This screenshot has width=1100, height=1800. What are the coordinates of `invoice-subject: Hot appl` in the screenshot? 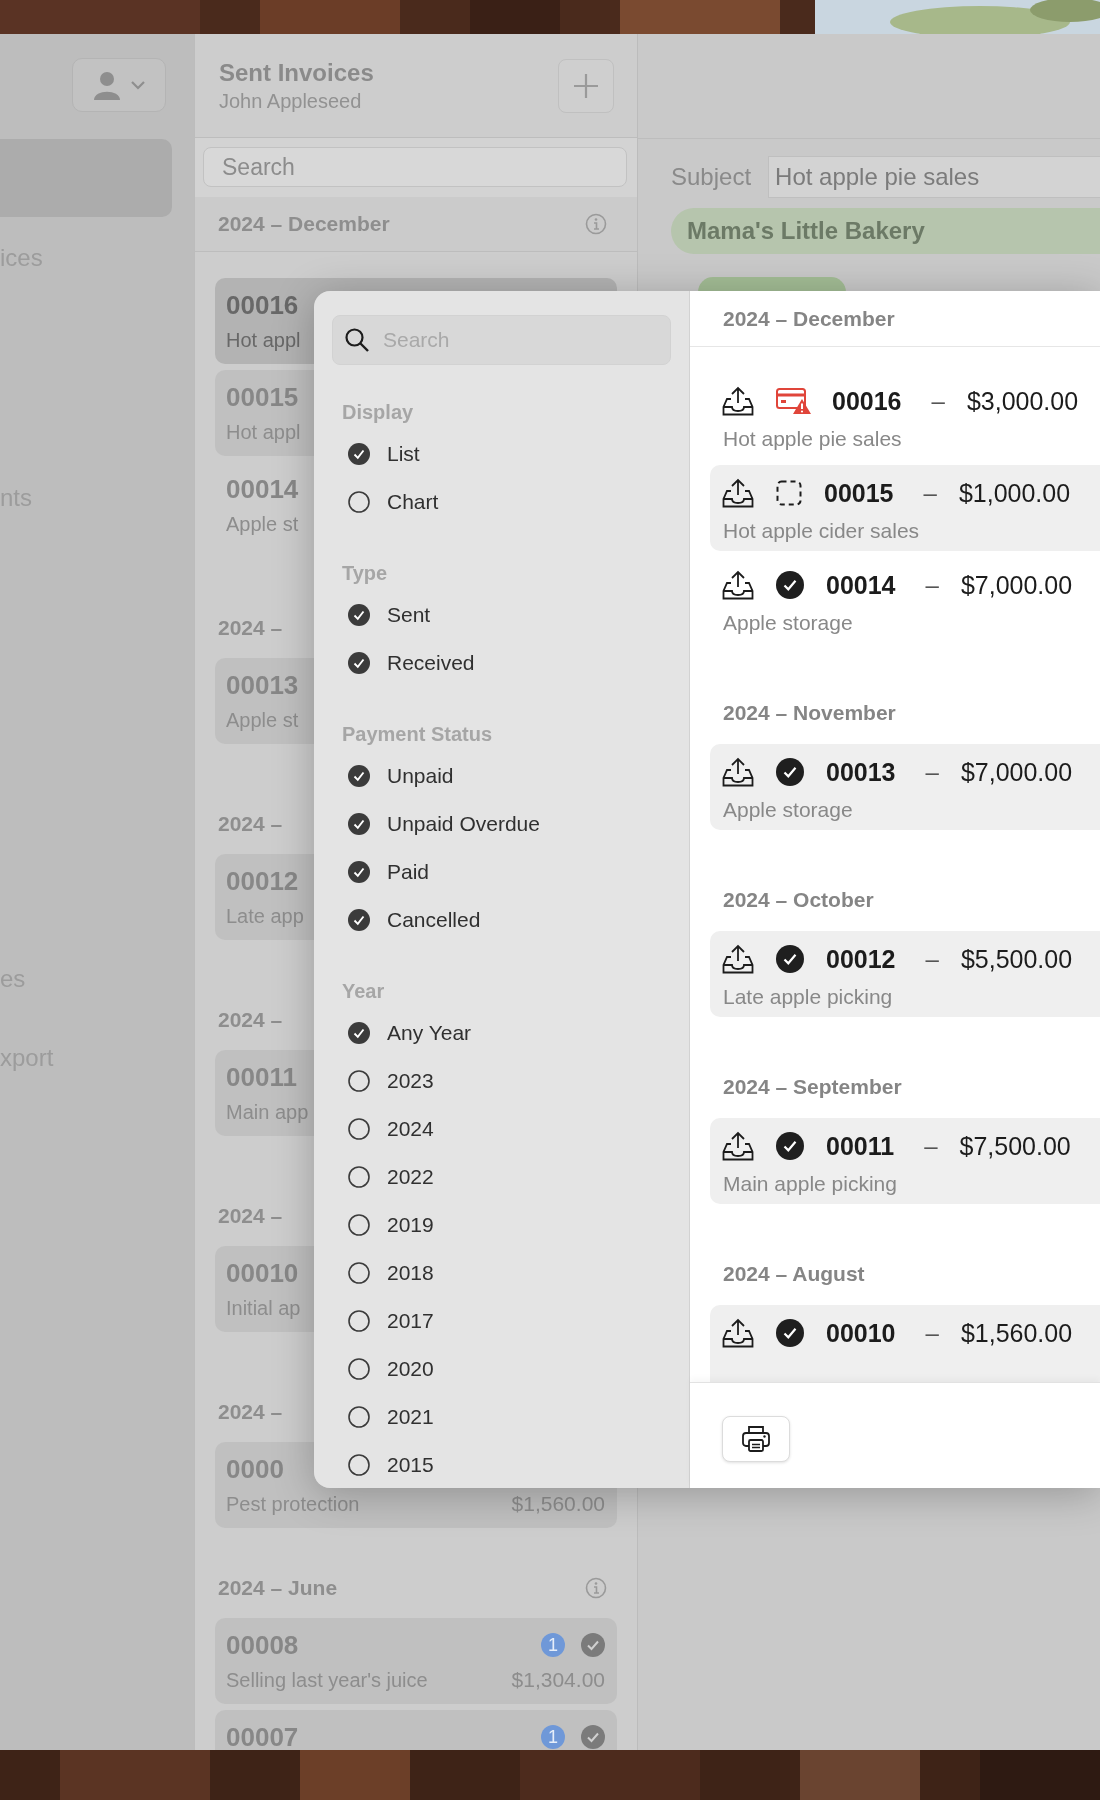 It's located at (263, 340).